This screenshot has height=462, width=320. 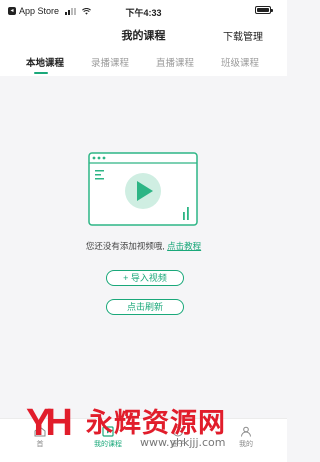 I want to click on import-video-button: + 导入视频, so click(x=145, y=278).